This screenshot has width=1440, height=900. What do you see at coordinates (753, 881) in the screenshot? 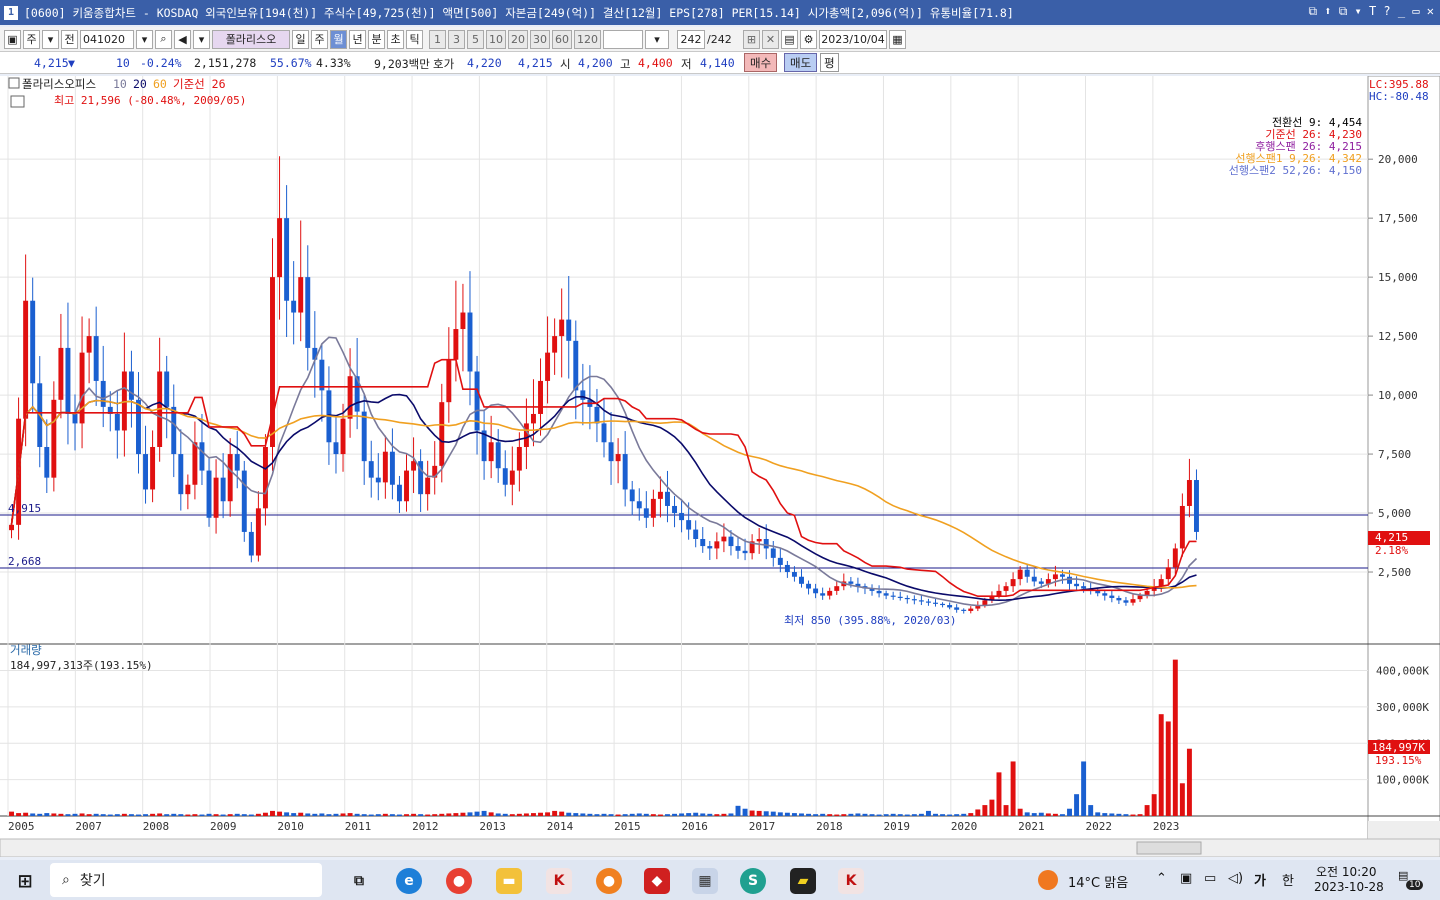
I see `app-icon-teal: S` at bounding box center [753, 881].